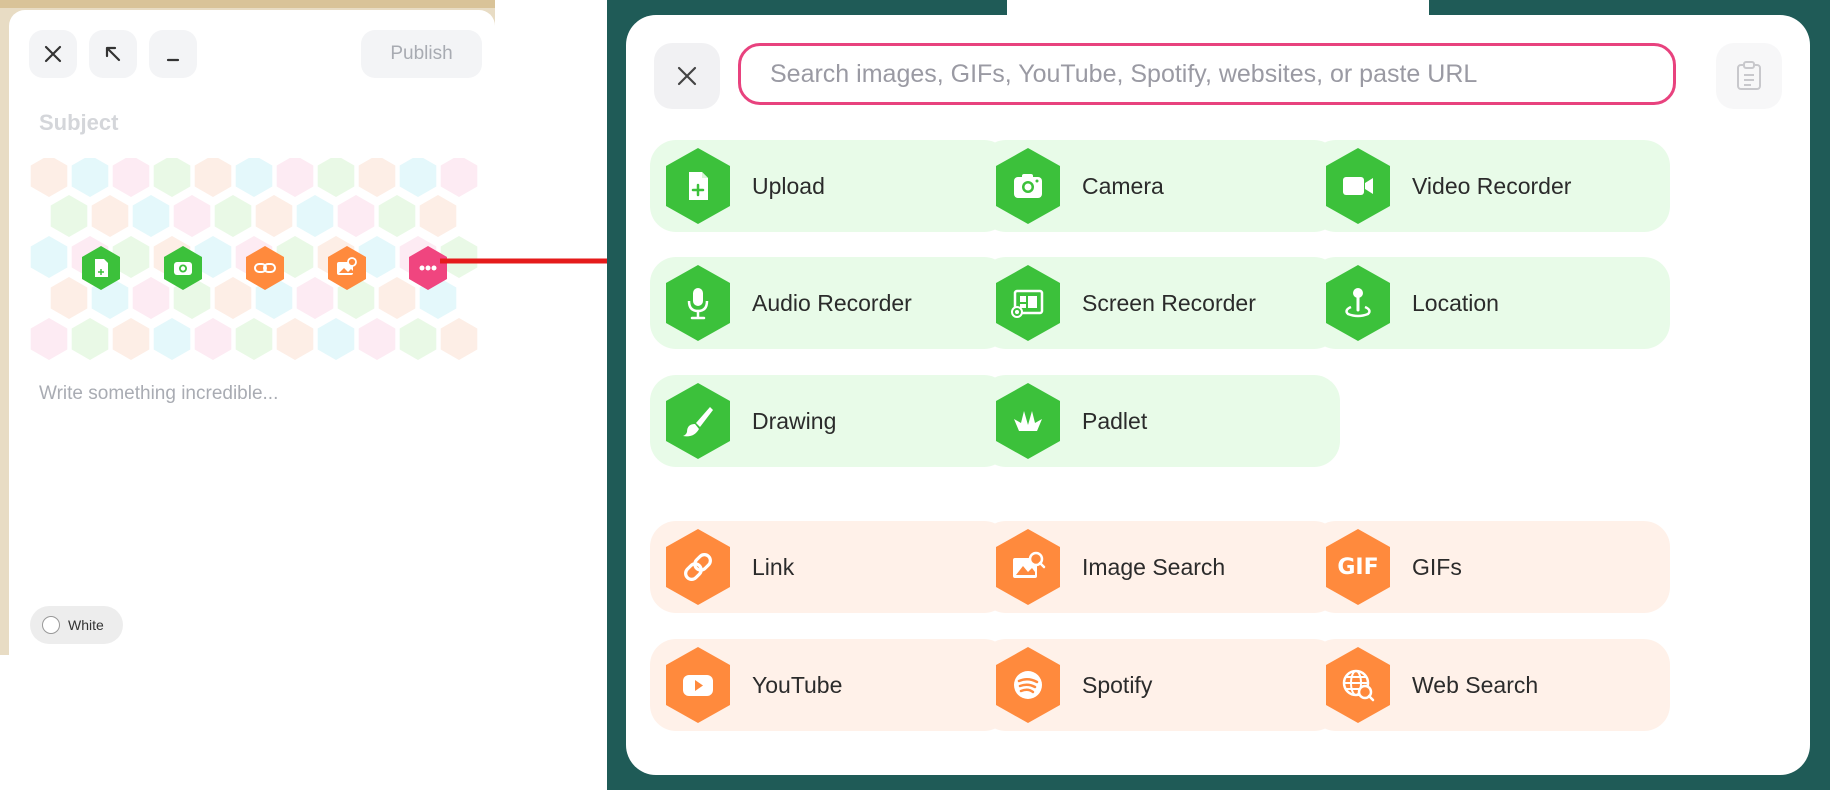 The image size is (1830, 790). Describe the element at coordinates (1455, 302) in the screenshot. I see `tile-label: Location` at that location.